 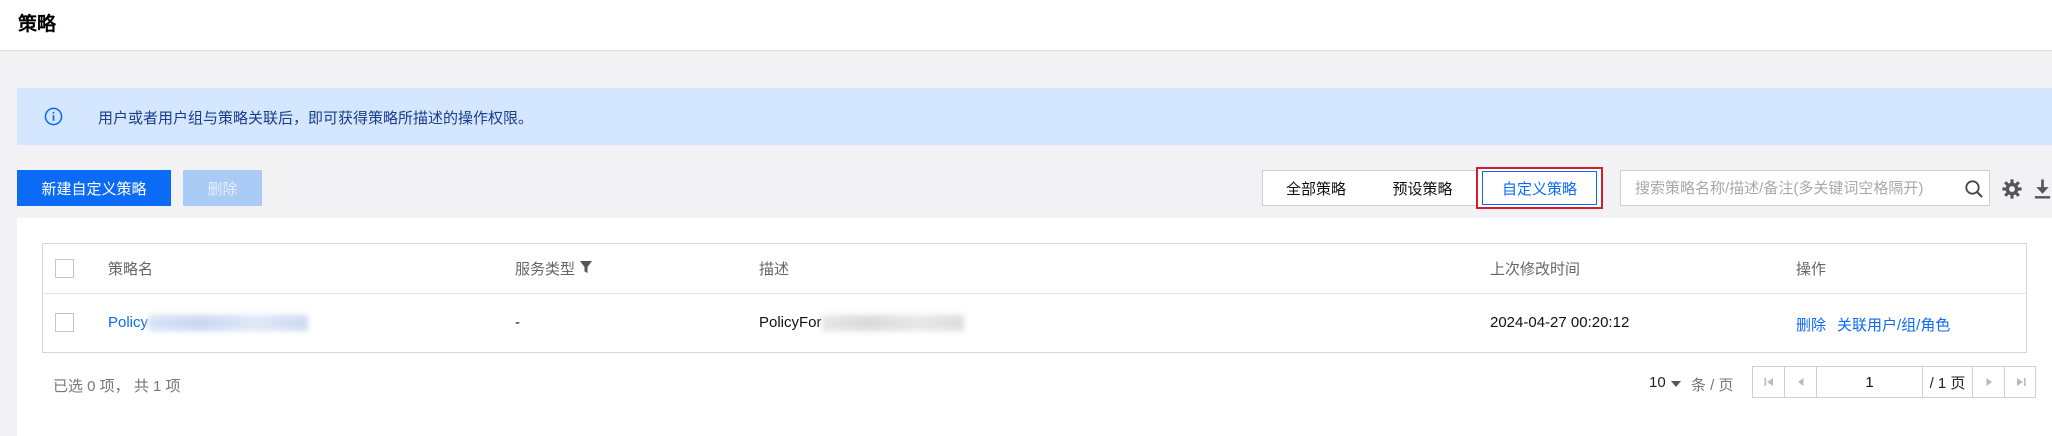 I want to click on service-type-cell: -, so click(x=517, y=322).